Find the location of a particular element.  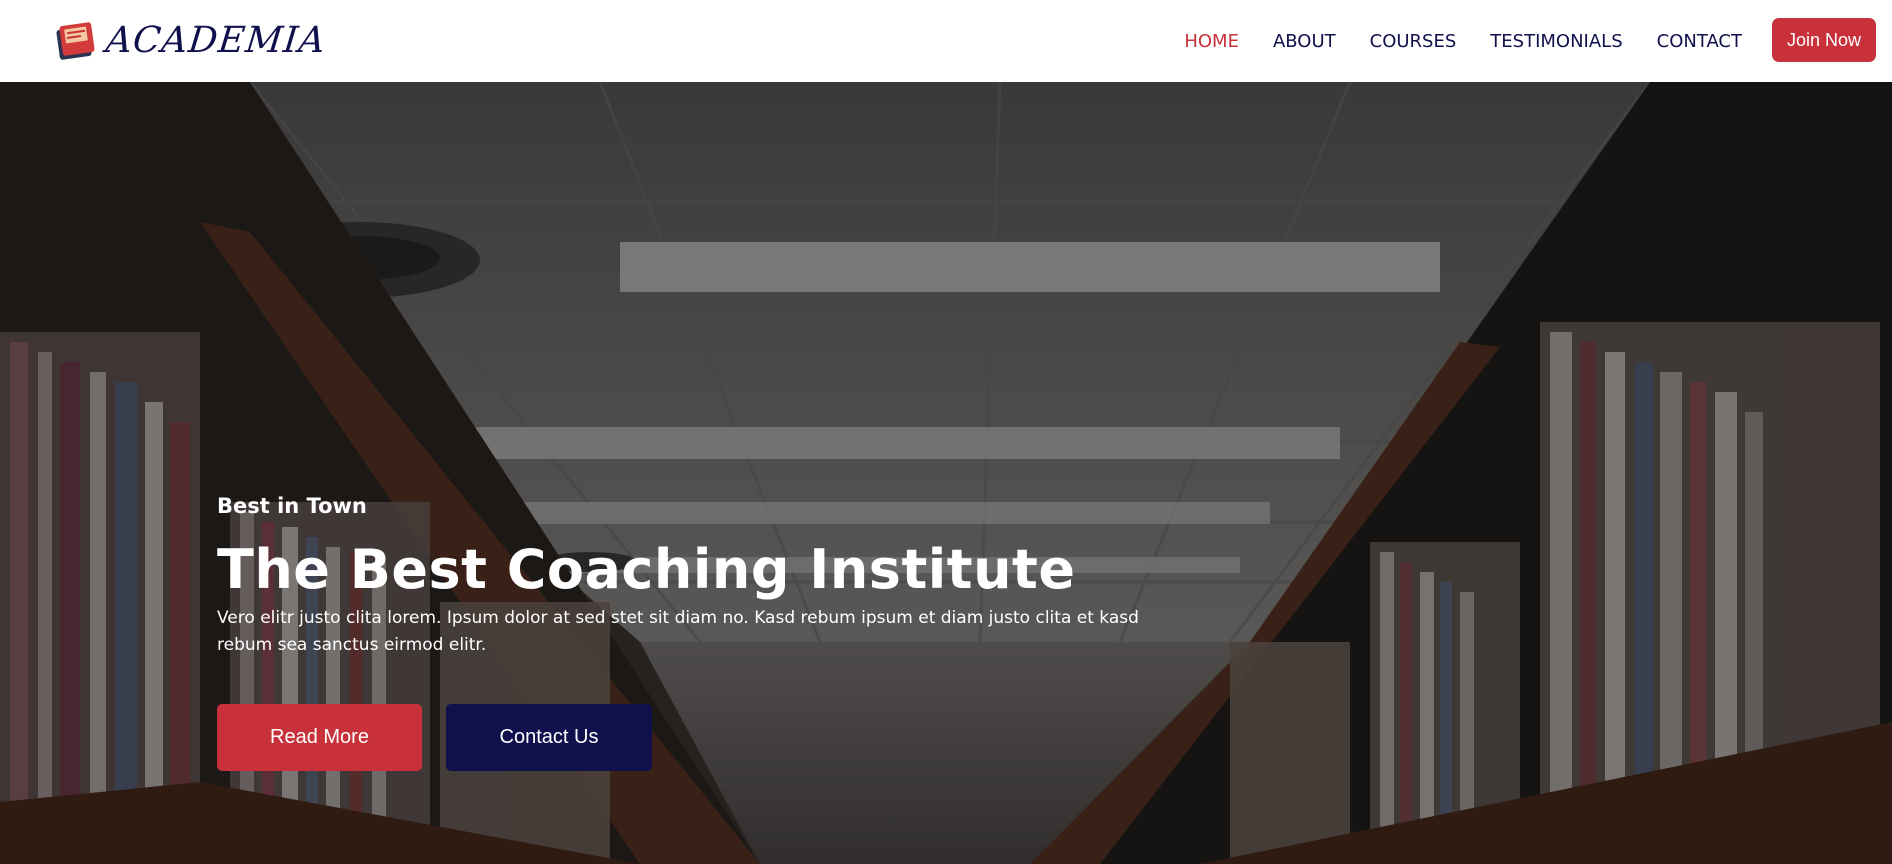

nav-about: ABOUT is located at coordinates (1304, 41).